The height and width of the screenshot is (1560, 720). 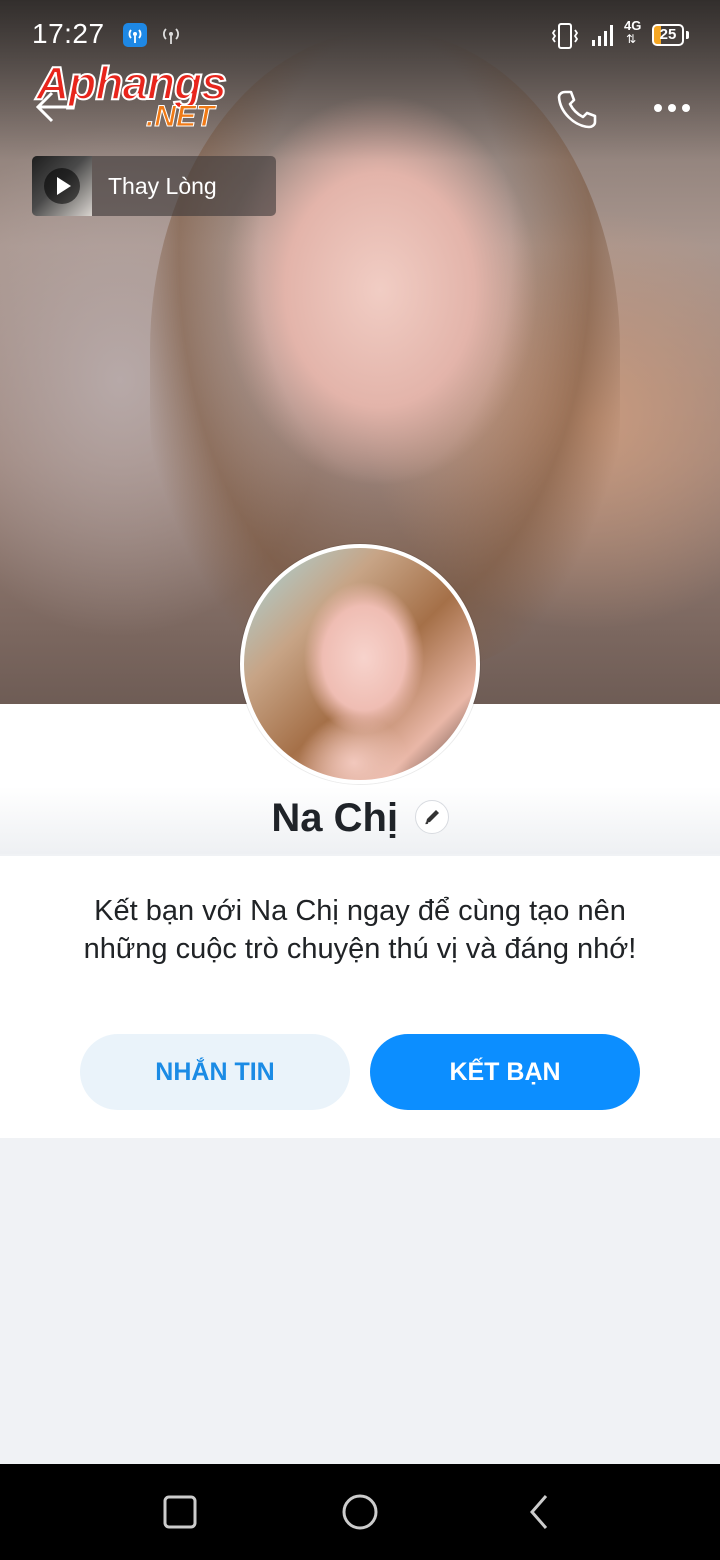 I want to click on profile-name-row: Na Chị, so click(x=360, y=824).